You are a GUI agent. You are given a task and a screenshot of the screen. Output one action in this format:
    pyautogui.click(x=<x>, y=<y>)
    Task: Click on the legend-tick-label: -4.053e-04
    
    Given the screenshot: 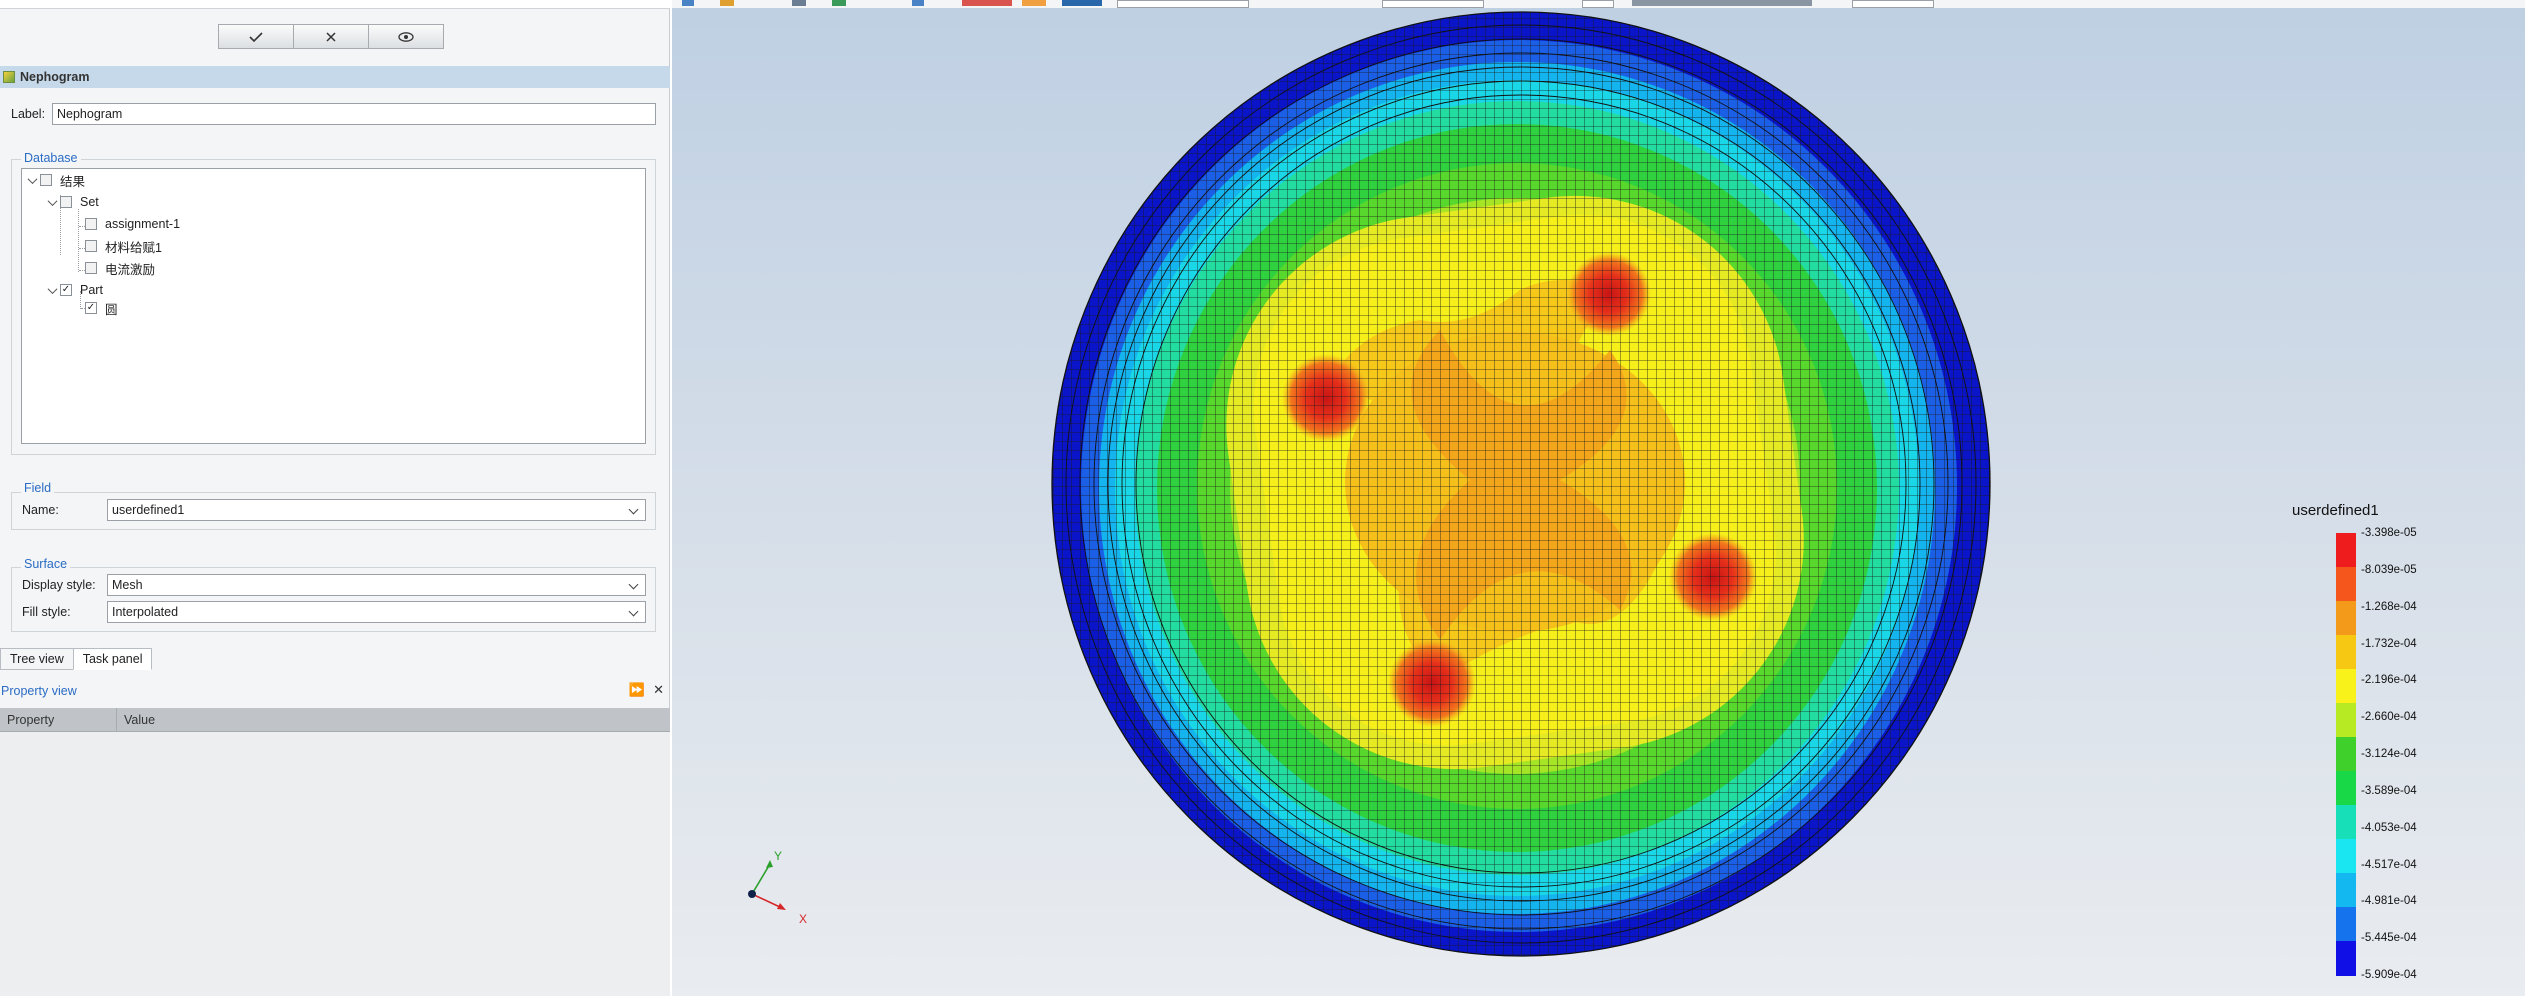 What is the action you would take?
    pyautogui.click(x=2389, y=827)
    